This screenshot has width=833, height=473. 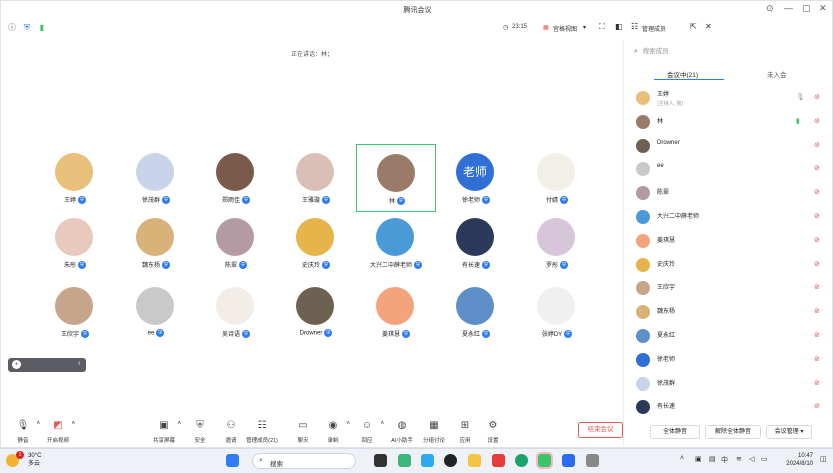 What do you see at coordinates (728, 312) in the screenshot?
I see `member-row: 魏东杨 ⊘` at bounding box center [728, 312].